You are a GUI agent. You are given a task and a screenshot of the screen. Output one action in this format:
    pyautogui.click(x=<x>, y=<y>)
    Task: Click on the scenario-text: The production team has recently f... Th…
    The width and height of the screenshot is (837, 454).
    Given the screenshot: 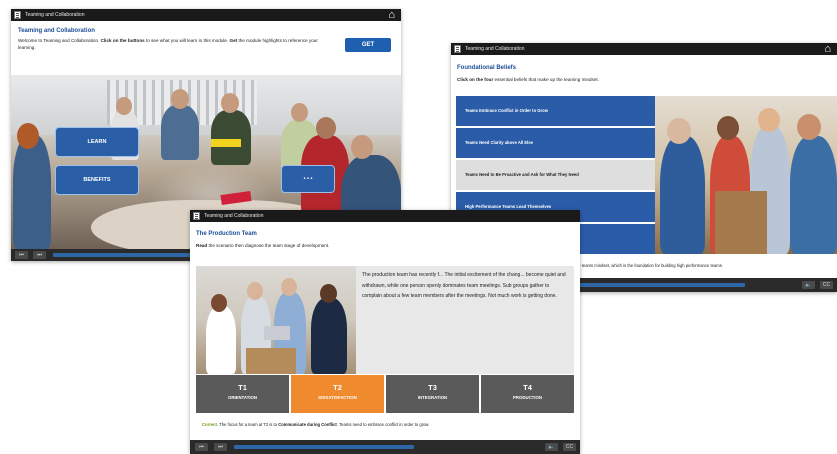 What is the action you would take?
    pyautogui.click(x=465, y=320)
    